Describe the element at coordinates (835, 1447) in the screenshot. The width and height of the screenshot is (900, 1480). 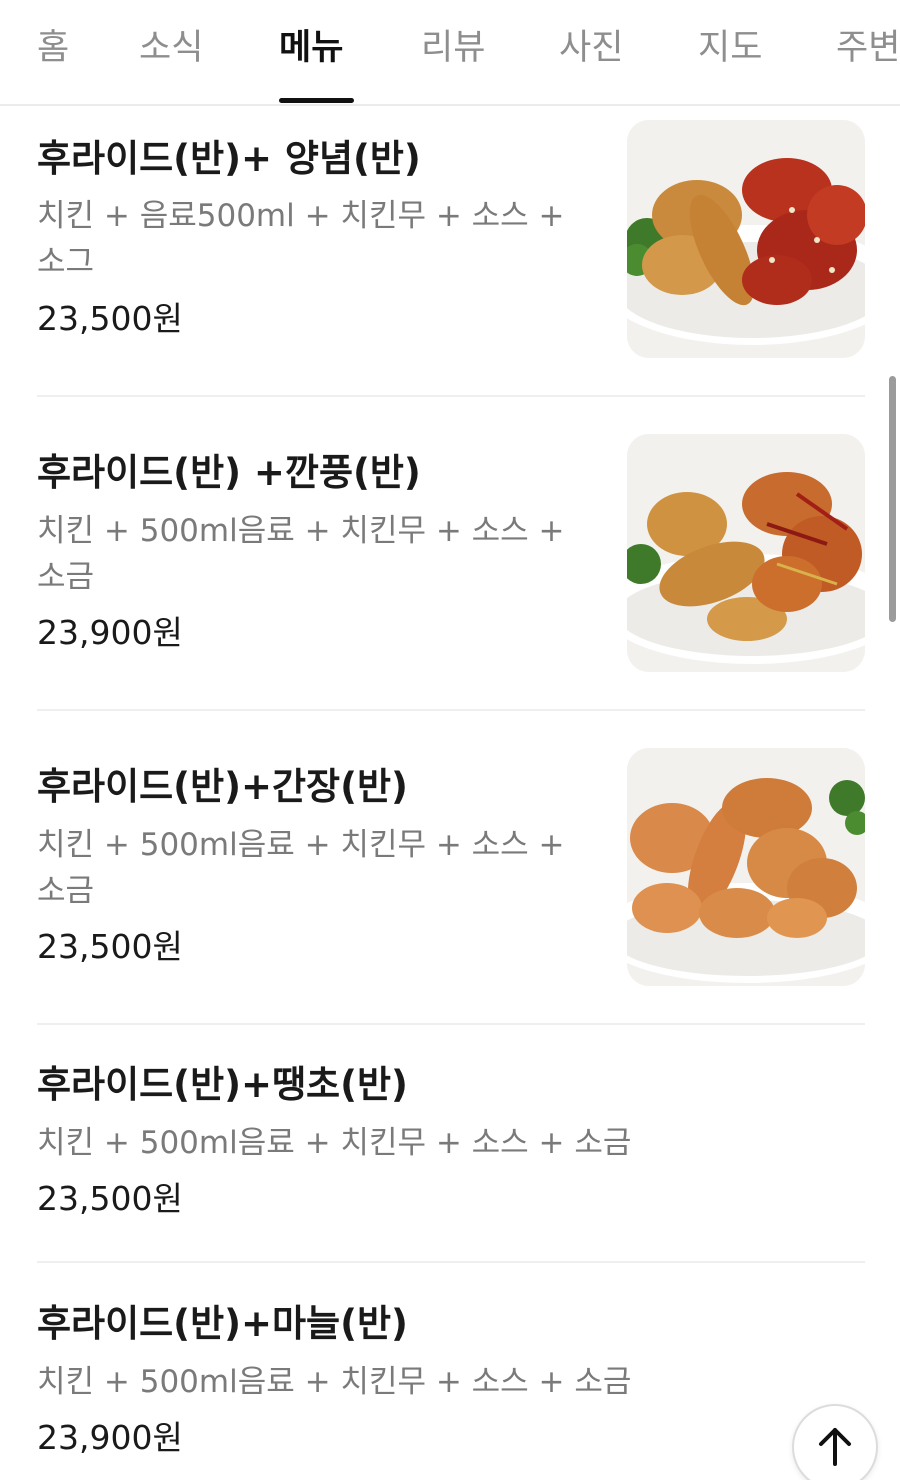
I see `arrow-up-icon` at that location.